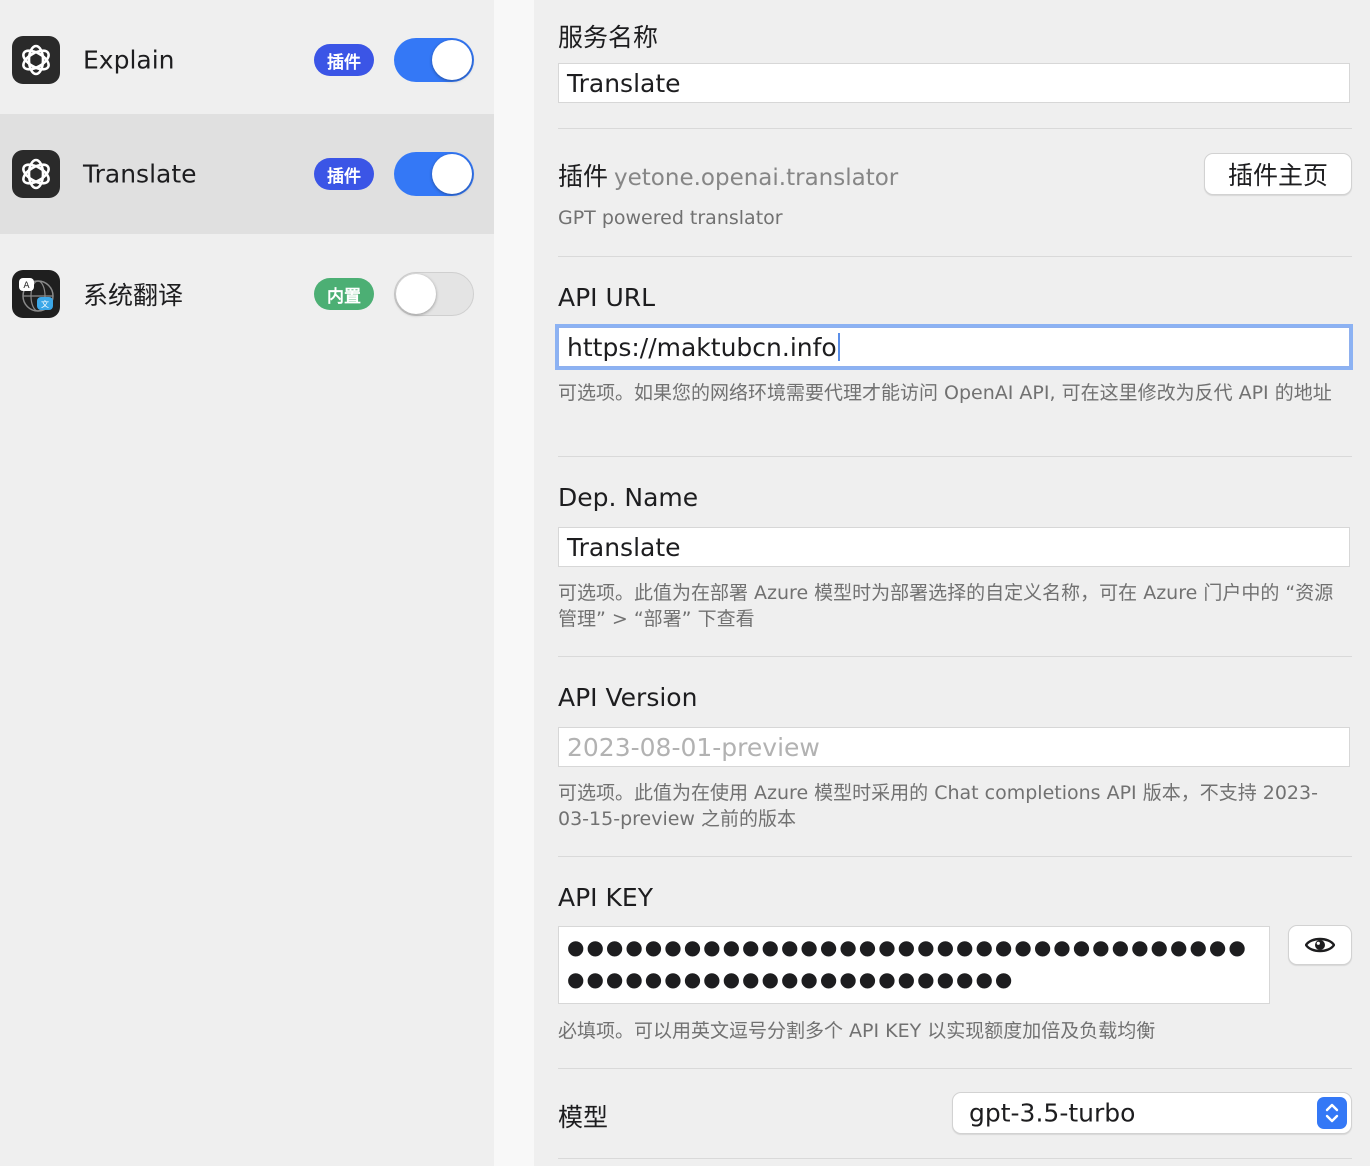 This screenshot has width=1370, height=1166. Describe the element at coordinates (954, 547) in the screenshot. I see `dep-name-input: Translate` at that location.